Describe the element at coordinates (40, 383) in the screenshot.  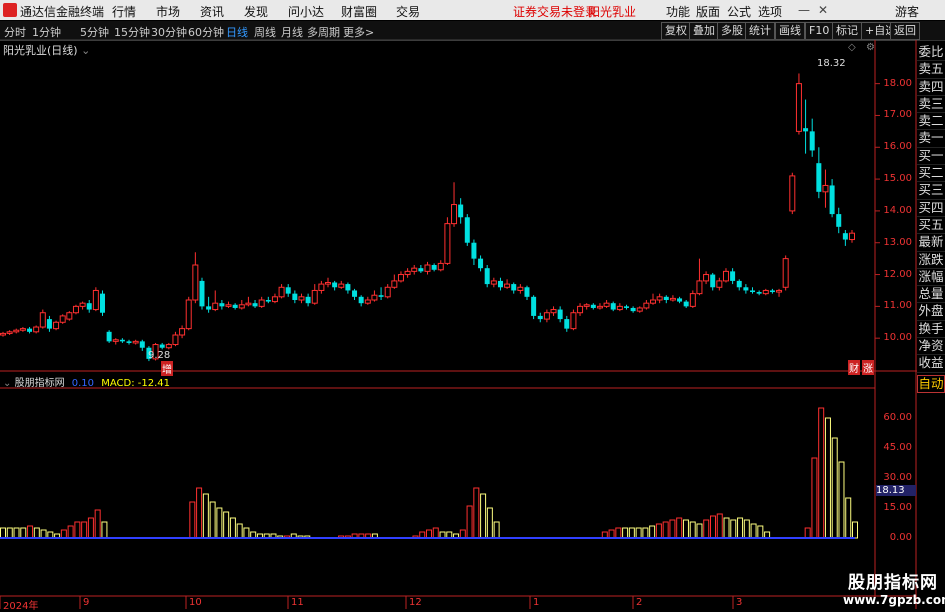
I see `indicator-name: 股朋指标网` at that location.